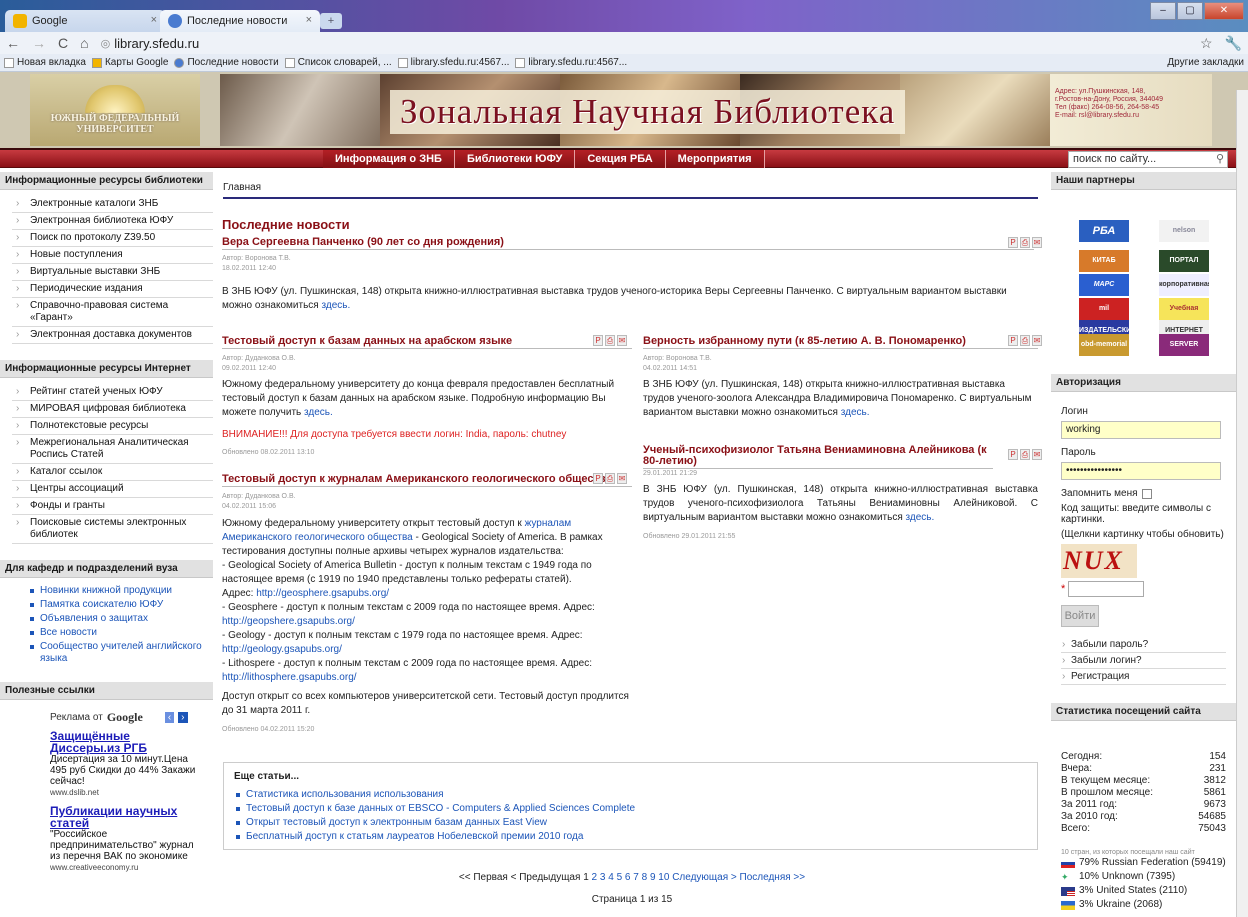 This screenshot has height=917, width=1248. I want to click on partner-logo: МАРС, so click(1104, 285).